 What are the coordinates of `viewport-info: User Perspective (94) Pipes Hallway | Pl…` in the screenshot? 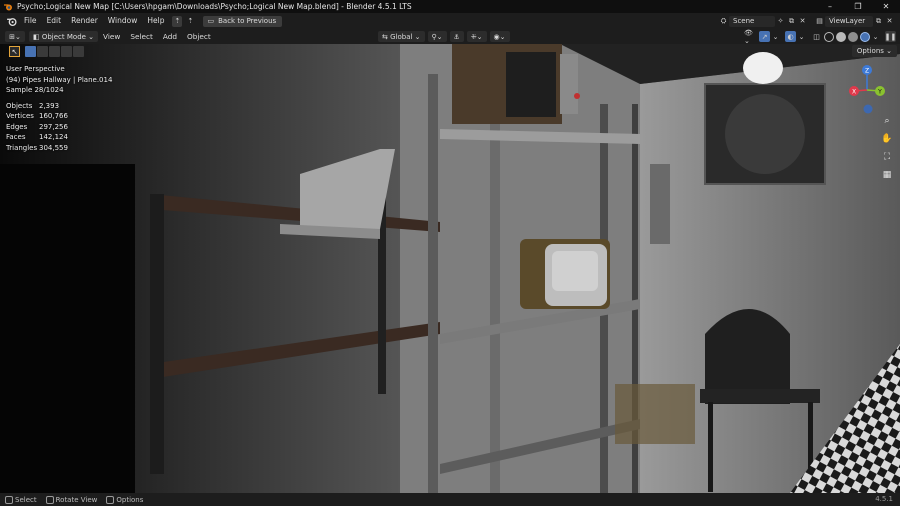 It's located at (59, 80).